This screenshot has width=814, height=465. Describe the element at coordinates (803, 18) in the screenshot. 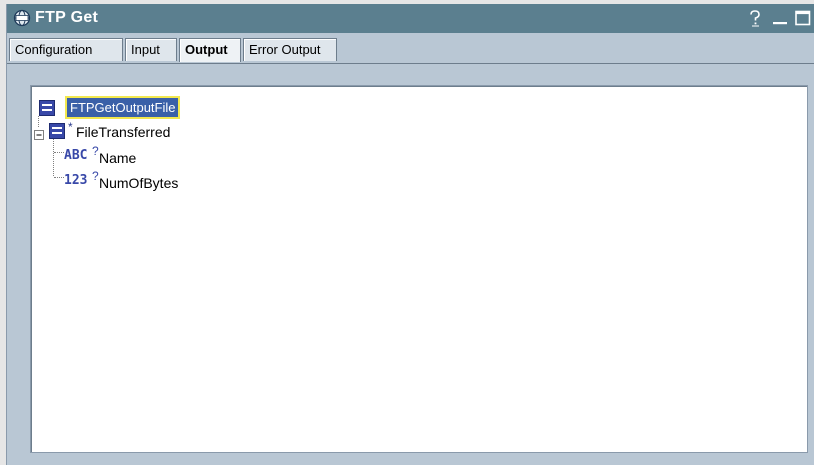

I see `maximize-icon` at that location.